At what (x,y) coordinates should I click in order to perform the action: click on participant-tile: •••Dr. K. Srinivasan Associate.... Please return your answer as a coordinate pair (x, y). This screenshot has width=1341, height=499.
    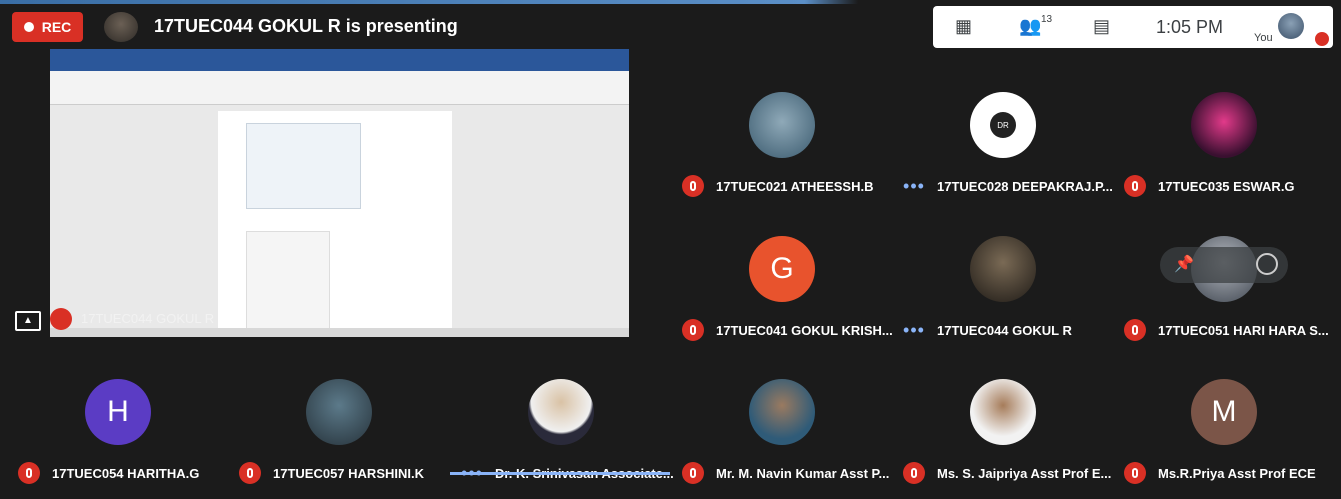
    Looking at the image, I should click on (562, 431).